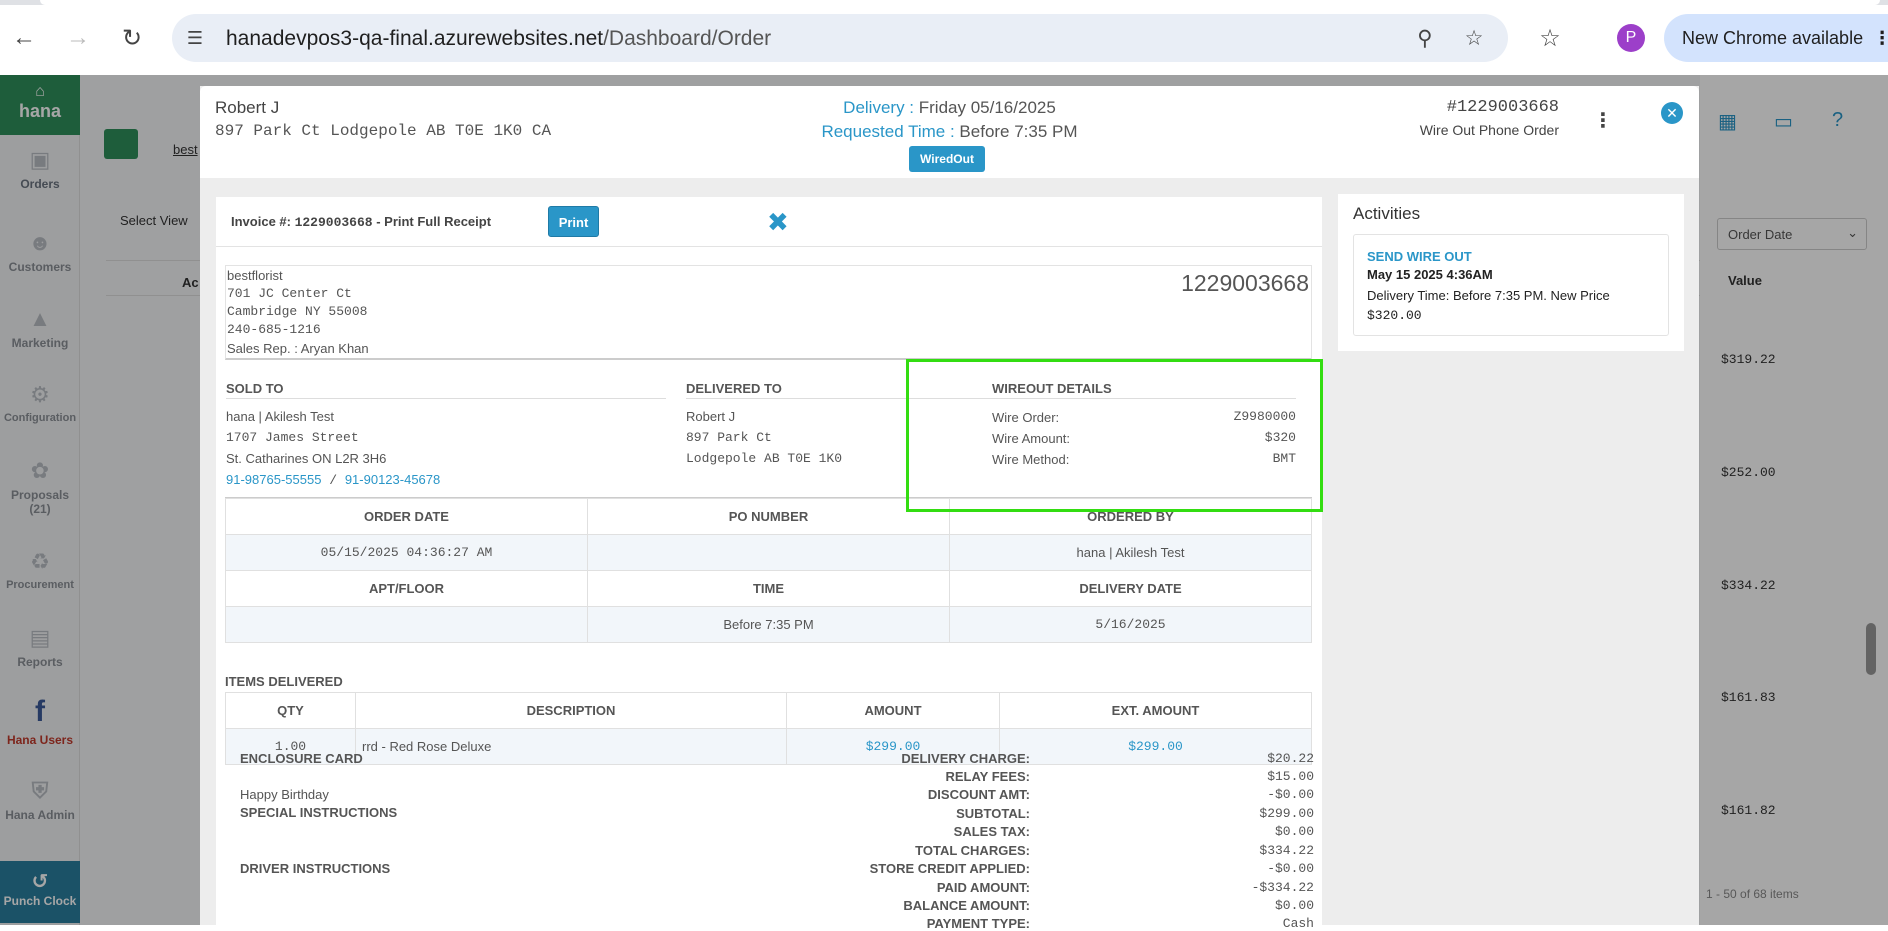 Image resolution: width=1888 pixels, height=931 pixels. Describe the element at coordinates (1130, 588) in the screenshot. I see `delivery-date-header: DELIVERY DATE` at that location.